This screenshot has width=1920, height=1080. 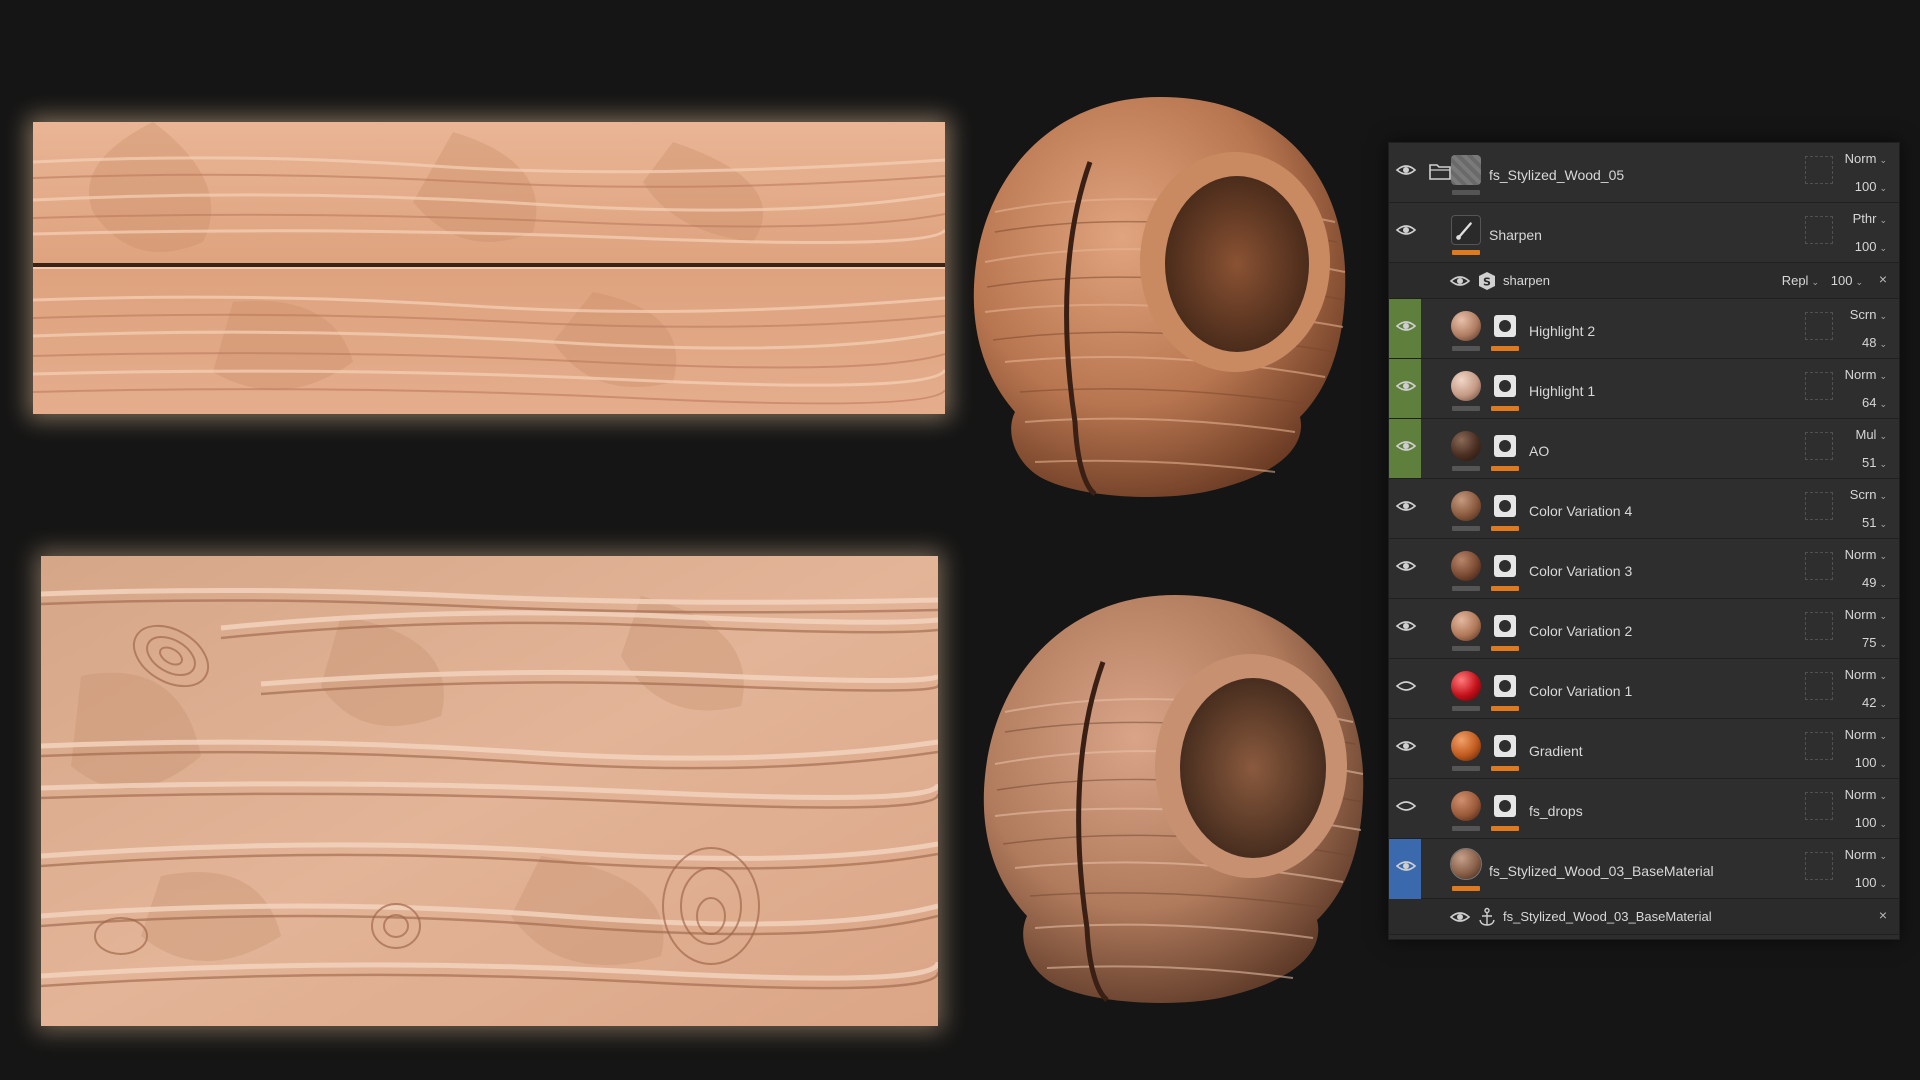 What do you see at coordinates (1644, 173) in the screenshot?
I see `layer-group-fs-stylized-wood-05: fs_Stylized_Wood_05 Norm ⌄ 100 ⌄` at bounding box center [1644, 173].